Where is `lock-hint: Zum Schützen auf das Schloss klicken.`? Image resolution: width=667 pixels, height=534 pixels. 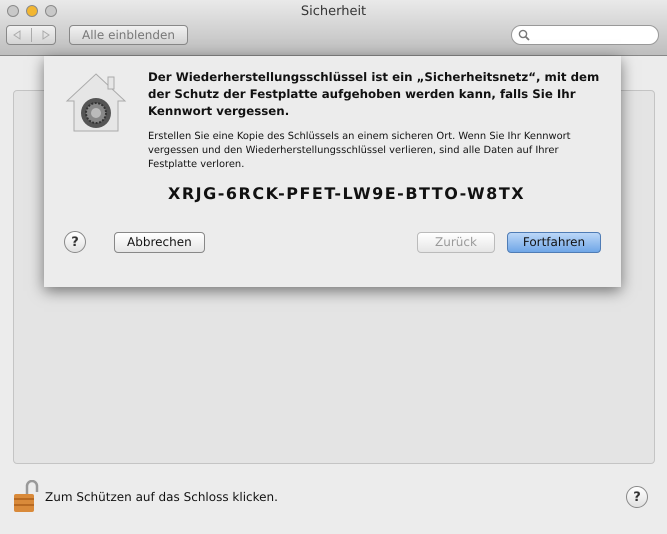 lock-hint: Zum Schützen auf das Schloss klicken. is located at coordinates (161, 497).